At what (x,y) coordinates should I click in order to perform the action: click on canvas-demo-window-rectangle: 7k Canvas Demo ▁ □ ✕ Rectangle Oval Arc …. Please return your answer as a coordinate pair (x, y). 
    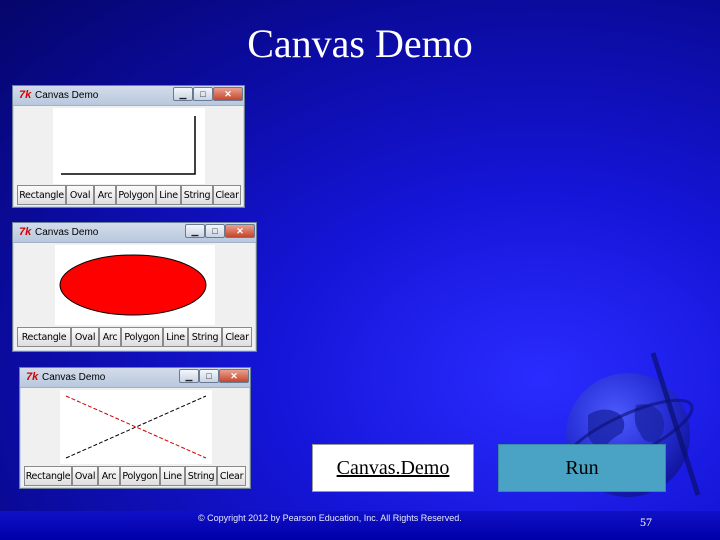
    Looking at the image, I should click on (128, 146).